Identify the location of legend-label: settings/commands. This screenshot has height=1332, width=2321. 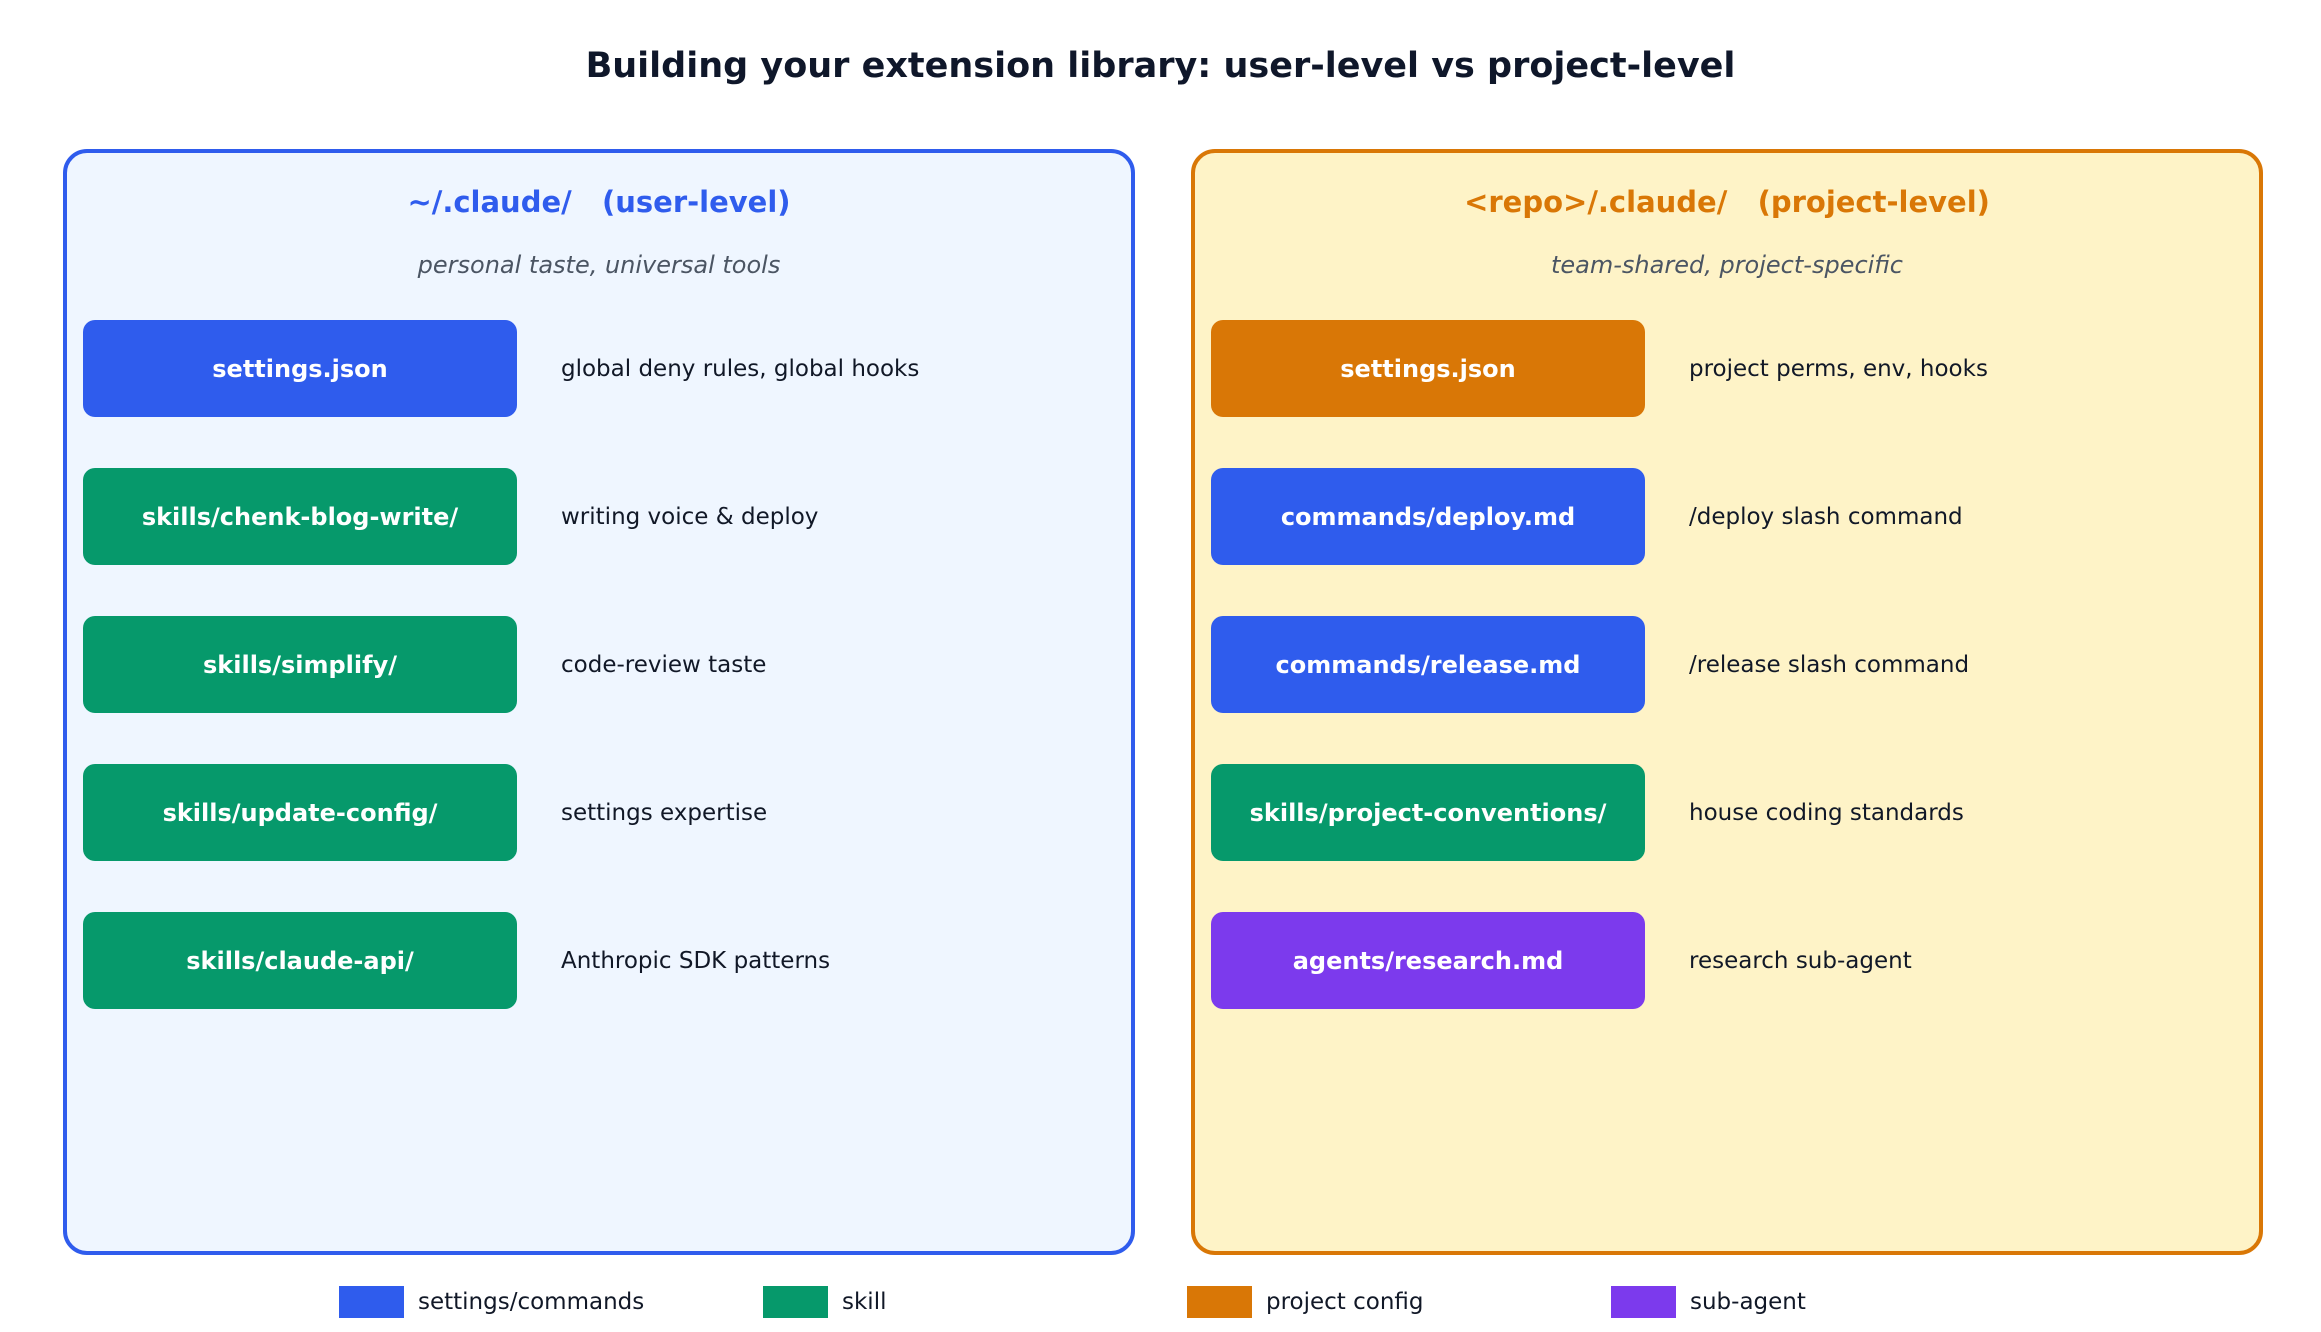
(531, 1302).